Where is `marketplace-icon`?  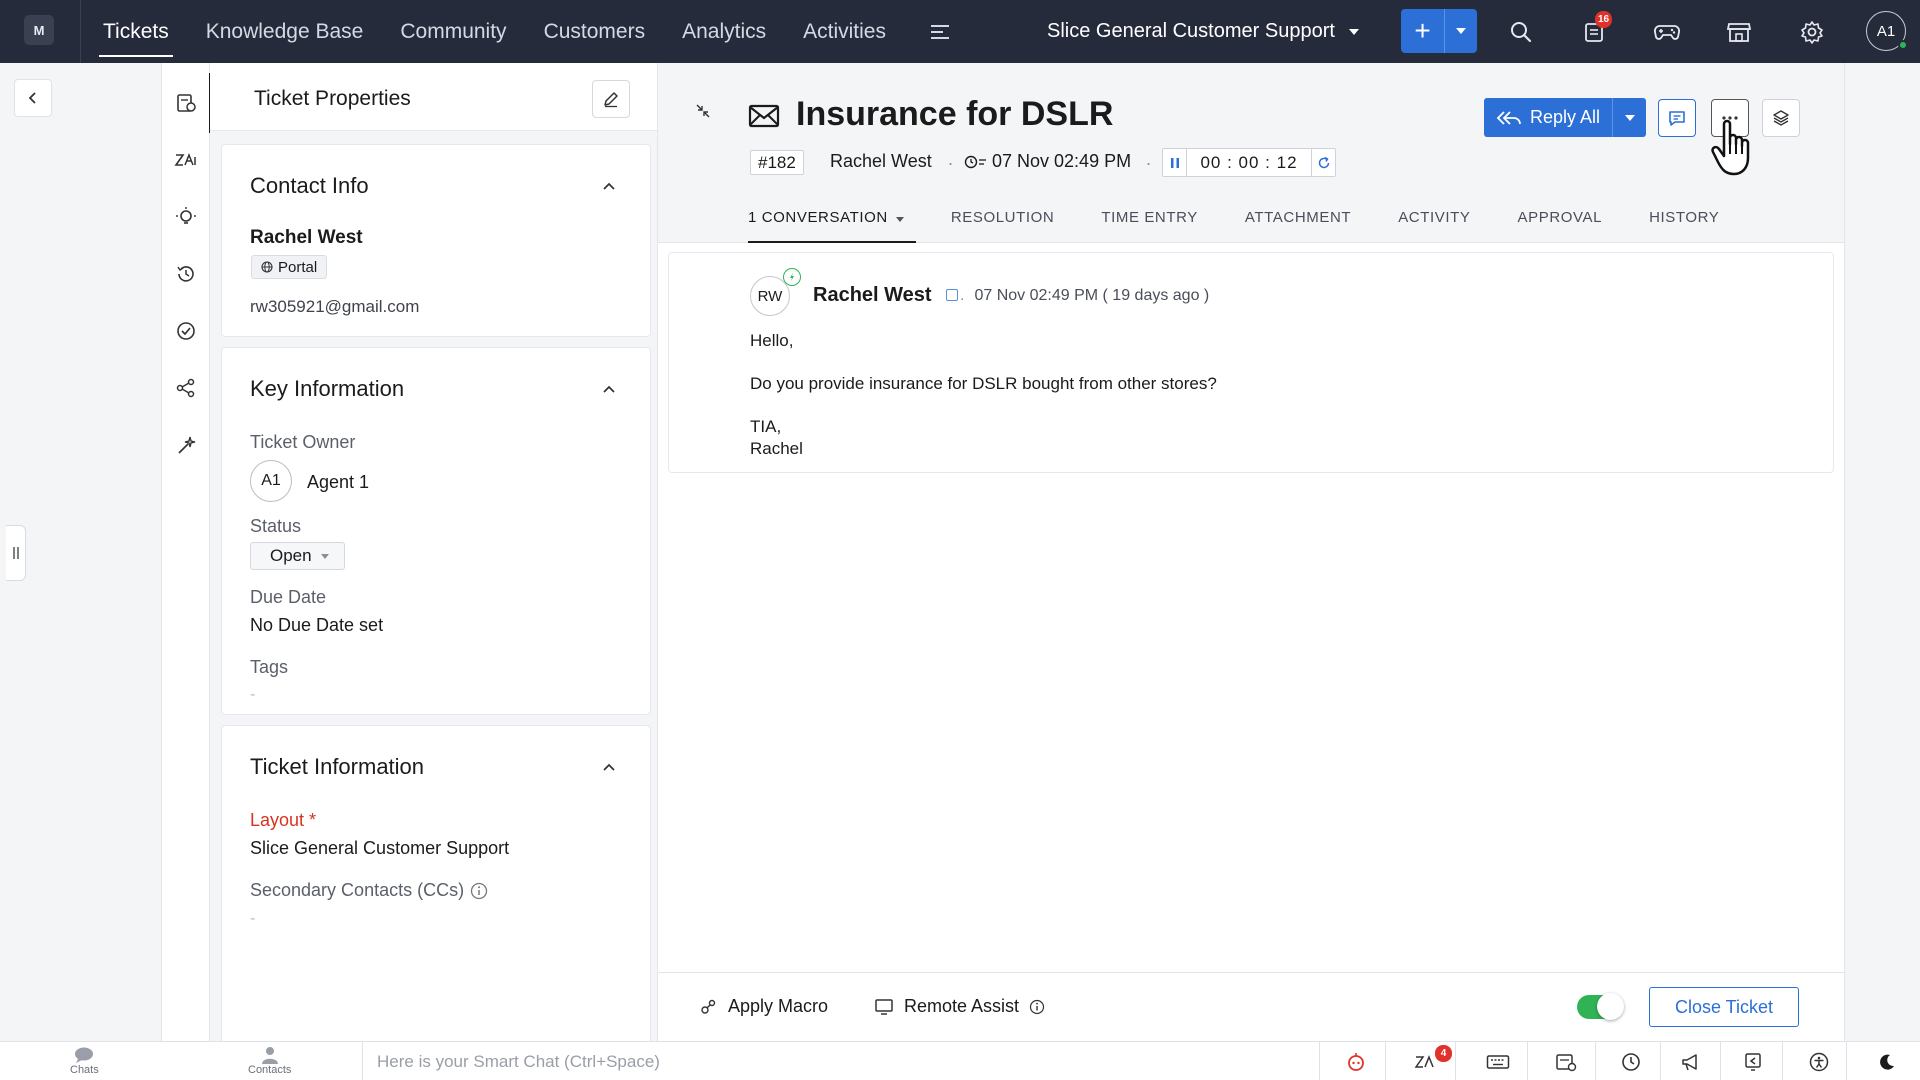
marketplace-icon is located at coordinates (1739, 32).